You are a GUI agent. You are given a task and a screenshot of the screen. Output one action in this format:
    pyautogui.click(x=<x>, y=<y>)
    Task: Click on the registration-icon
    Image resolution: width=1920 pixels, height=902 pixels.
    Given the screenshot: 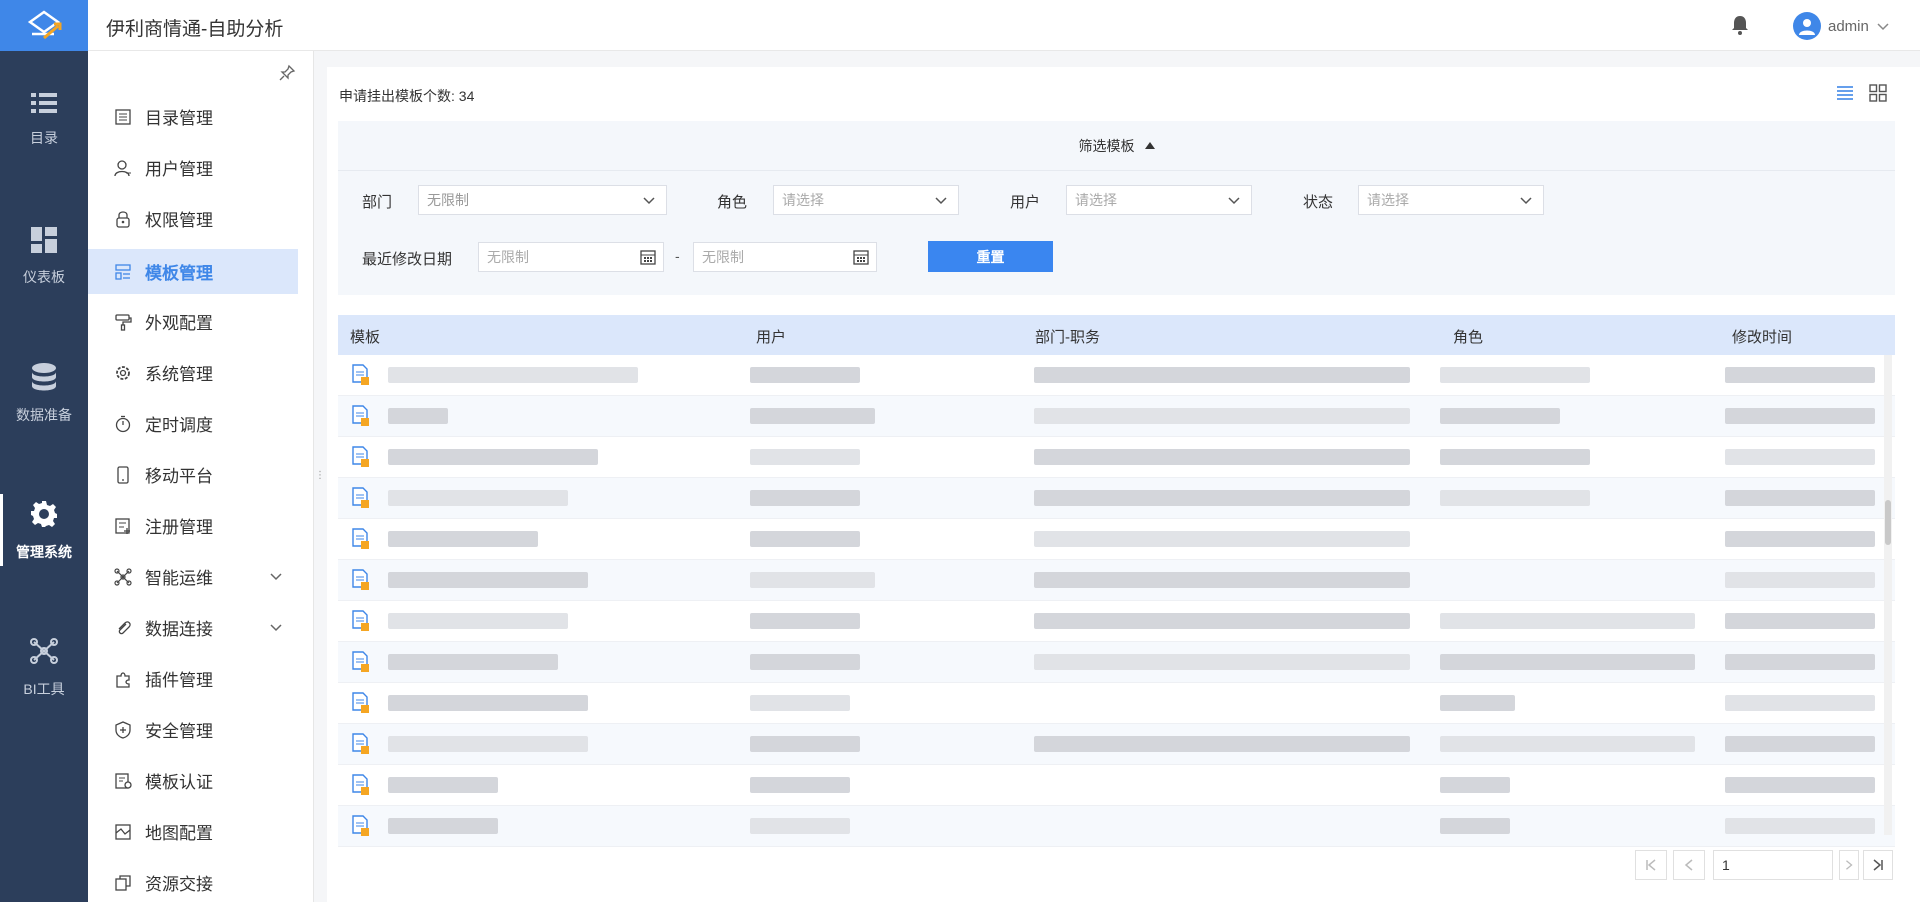 What is the action you would take?
    pyautogui.click(x=123, y=526)
    